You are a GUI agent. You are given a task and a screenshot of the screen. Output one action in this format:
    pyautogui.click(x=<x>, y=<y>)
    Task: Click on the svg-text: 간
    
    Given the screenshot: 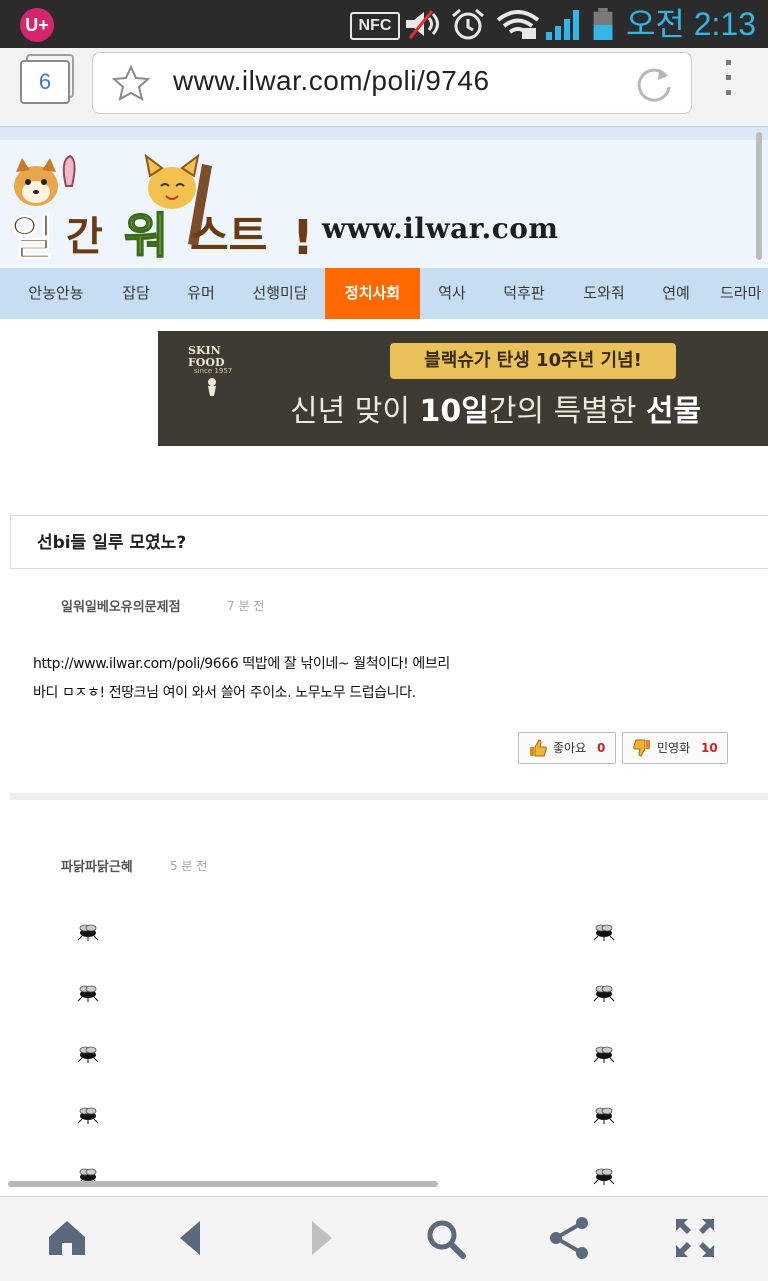 What is the action you would take?
    pyautogui.click(x=84, y=237)
    